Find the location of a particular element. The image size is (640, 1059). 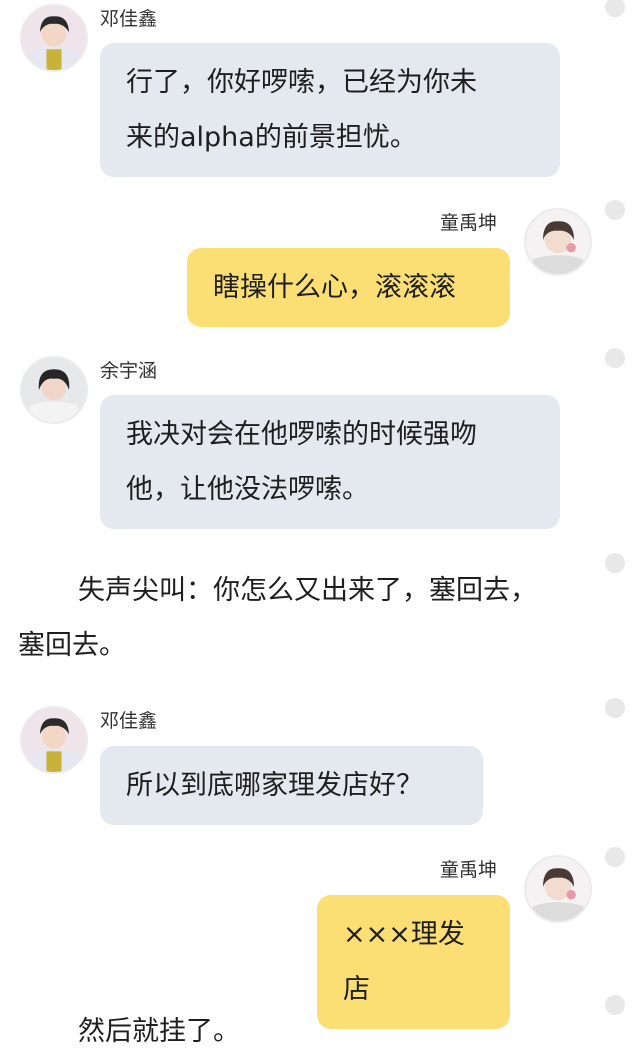

message-text: 来的alpha的前景担忧。 is located at coordinates (271, 137).